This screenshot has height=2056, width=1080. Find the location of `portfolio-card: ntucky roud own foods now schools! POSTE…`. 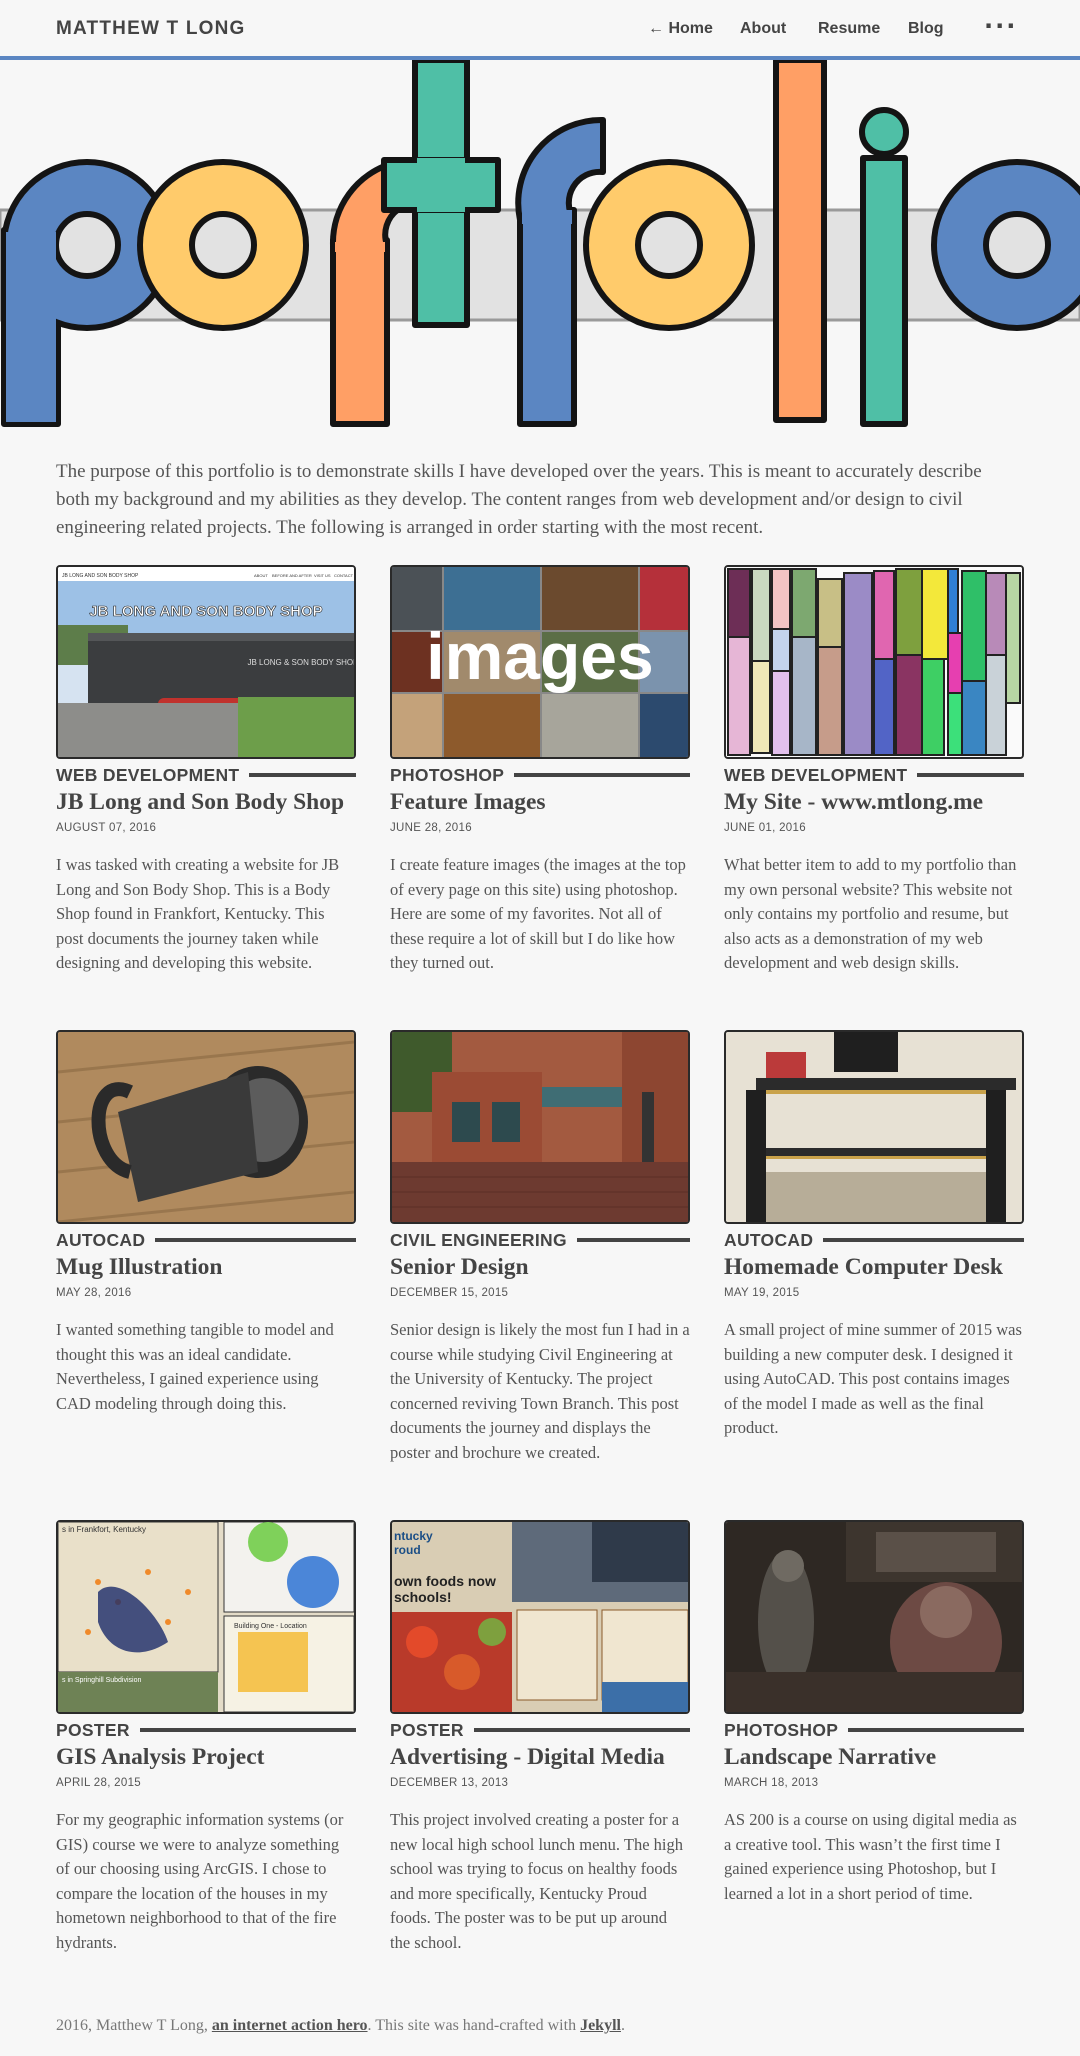

portfolio-card: ntucky roud own foods now schools! POSTE… is located at coordinates (540, 1737).